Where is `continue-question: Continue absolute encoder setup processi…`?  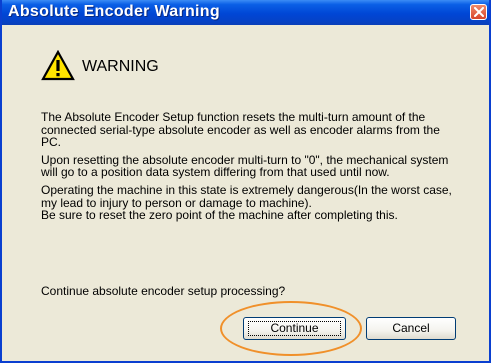 continue-question: Continue absolute encoder setup processi… is located at coordinates (163, 291).